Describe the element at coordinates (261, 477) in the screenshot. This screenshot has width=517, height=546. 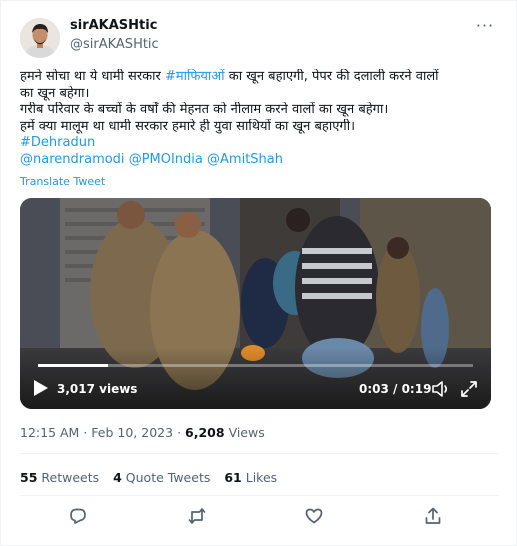
I see `likes-label: Likes` at that location.